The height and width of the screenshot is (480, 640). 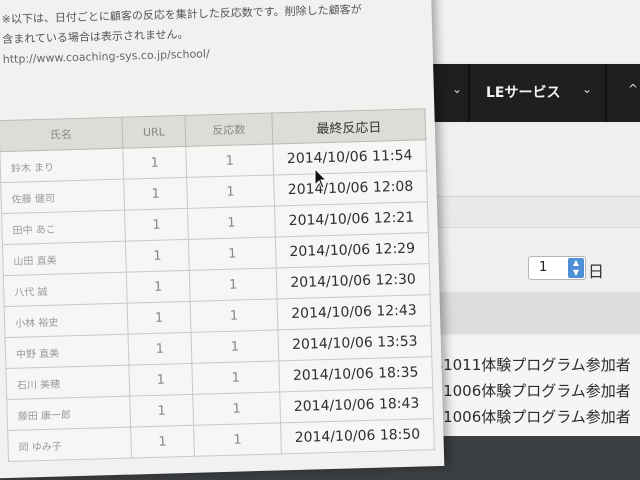 I want to click on cell-date: 2014/10/06 12:29, so click(x=352, y=250).